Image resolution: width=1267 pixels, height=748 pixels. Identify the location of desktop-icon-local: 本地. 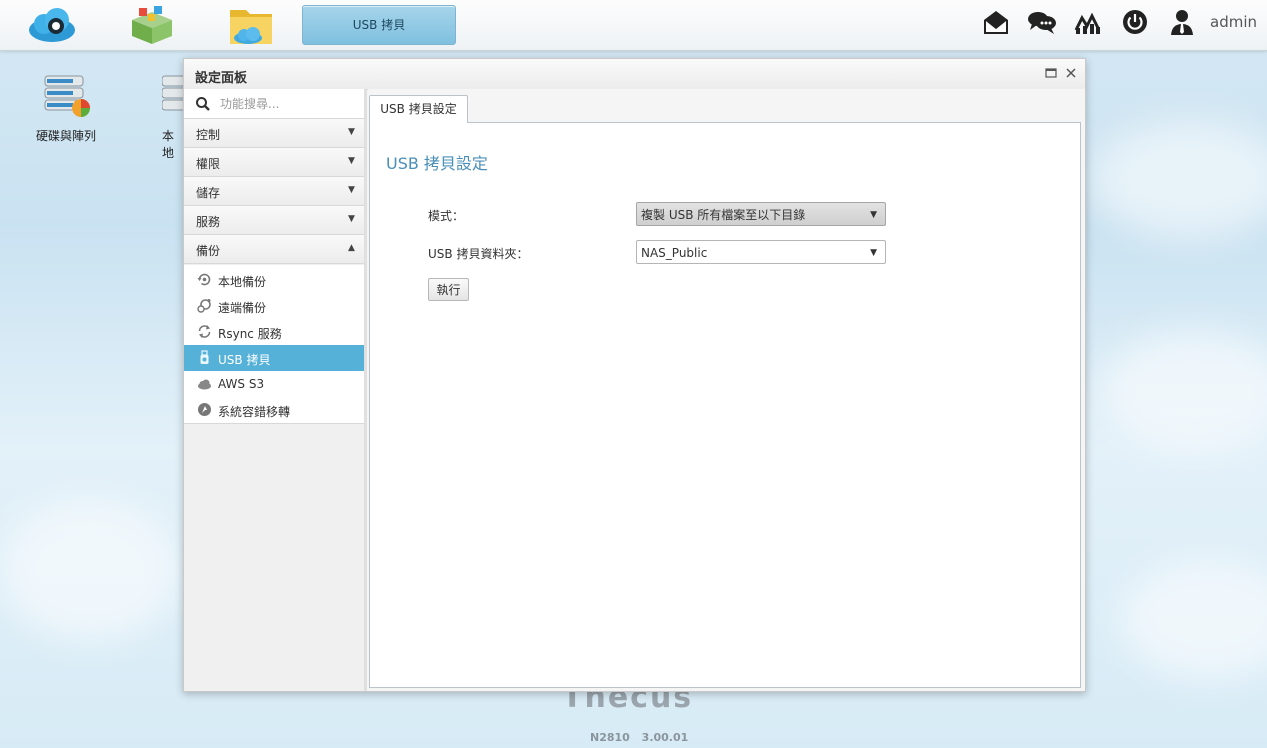
(166, 116).